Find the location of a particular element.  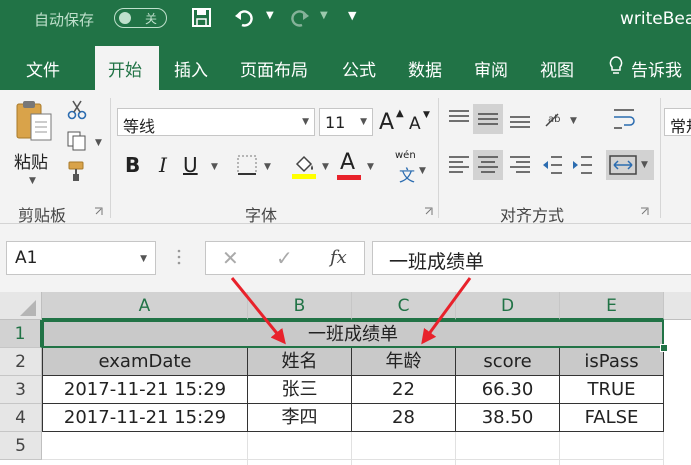

customize-qat-icon: ▼ is located at coordinates (352, 15).